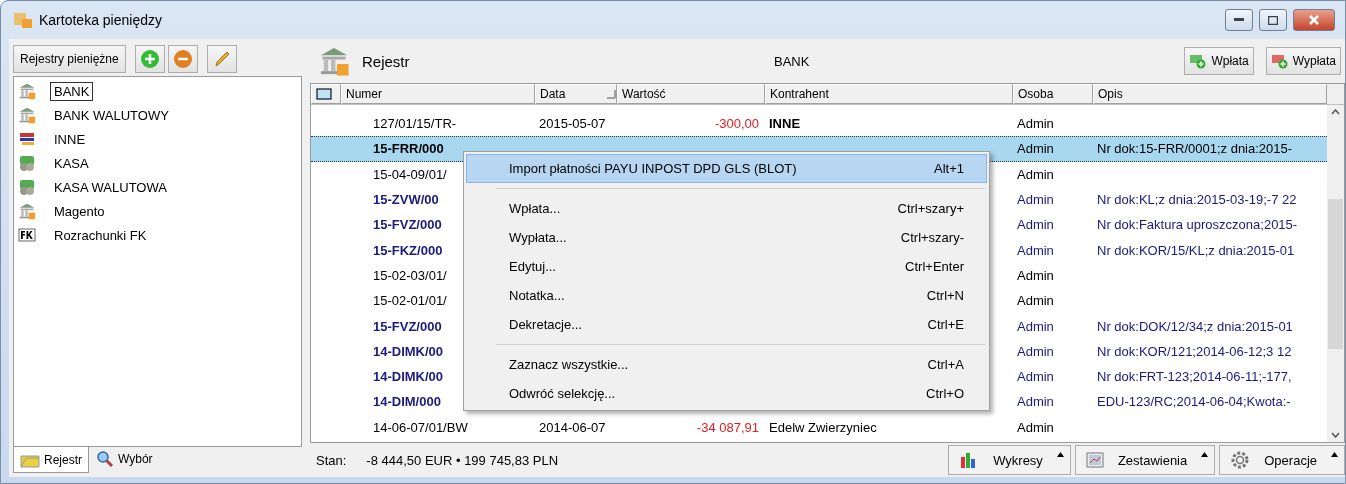 The height and width of the screenshot is (484, 1346). Describe the element at coordinates (932, 237) in the screenshot. I see `shortcut-text: Ctrl+szary-` at that location.